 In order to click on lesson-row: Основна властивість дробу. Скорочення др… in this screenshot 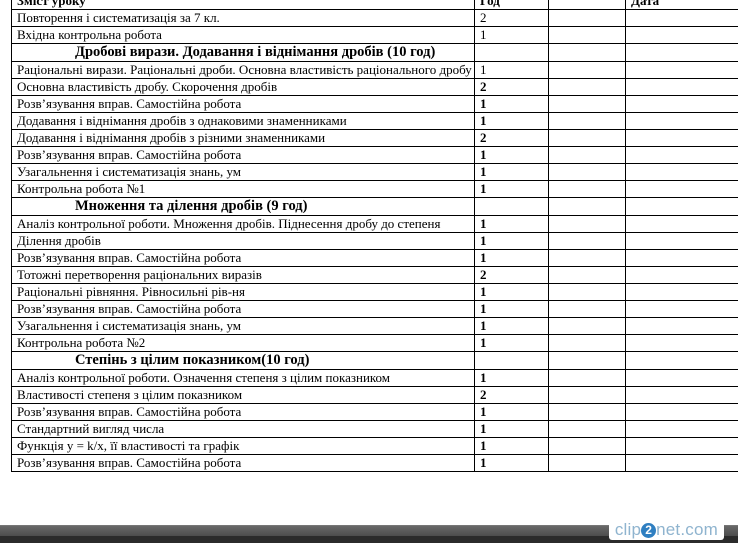, I will do `click(374, 87)`.